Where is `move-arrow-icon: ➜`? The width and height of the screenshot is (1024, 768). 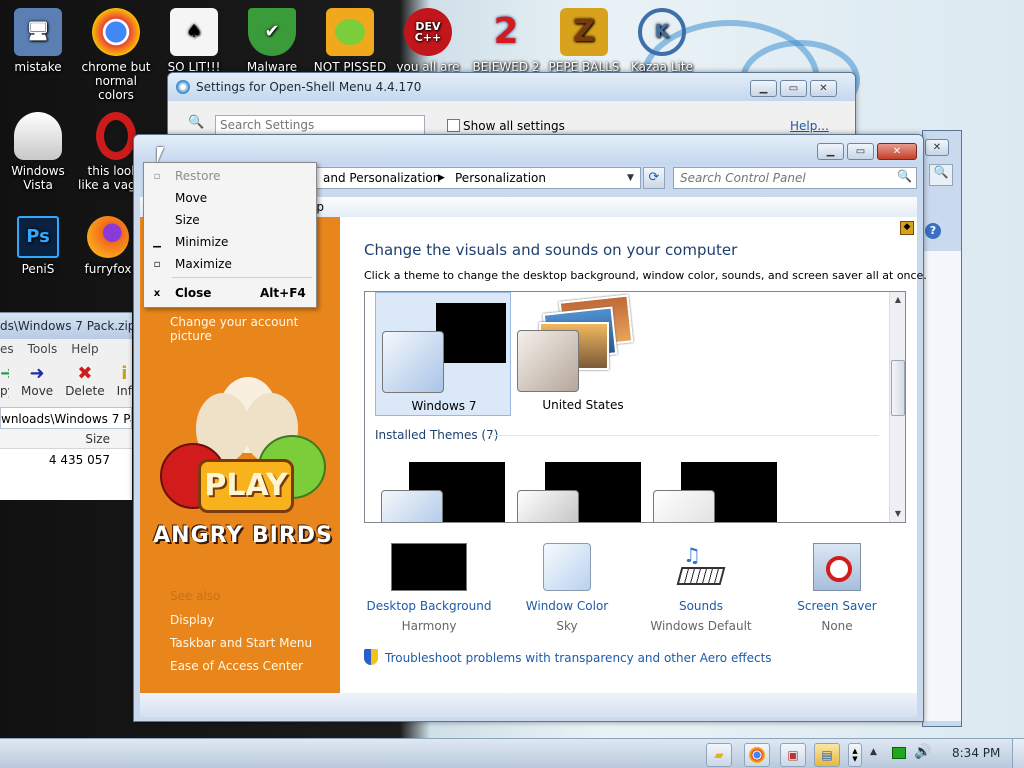 move-arrow-icon: ➜ is located at coordinates (37, 373).